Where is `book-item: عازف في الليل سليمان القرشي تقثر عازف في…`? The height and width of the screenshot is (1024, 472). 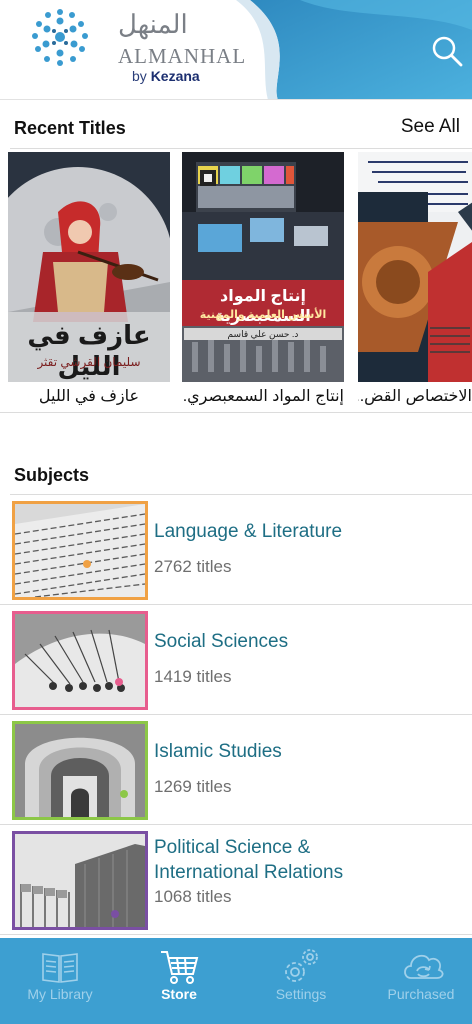 book-item: عازف في الليل سليمان القرشي تقثر عازف في… is located at coordinates (89, 281).